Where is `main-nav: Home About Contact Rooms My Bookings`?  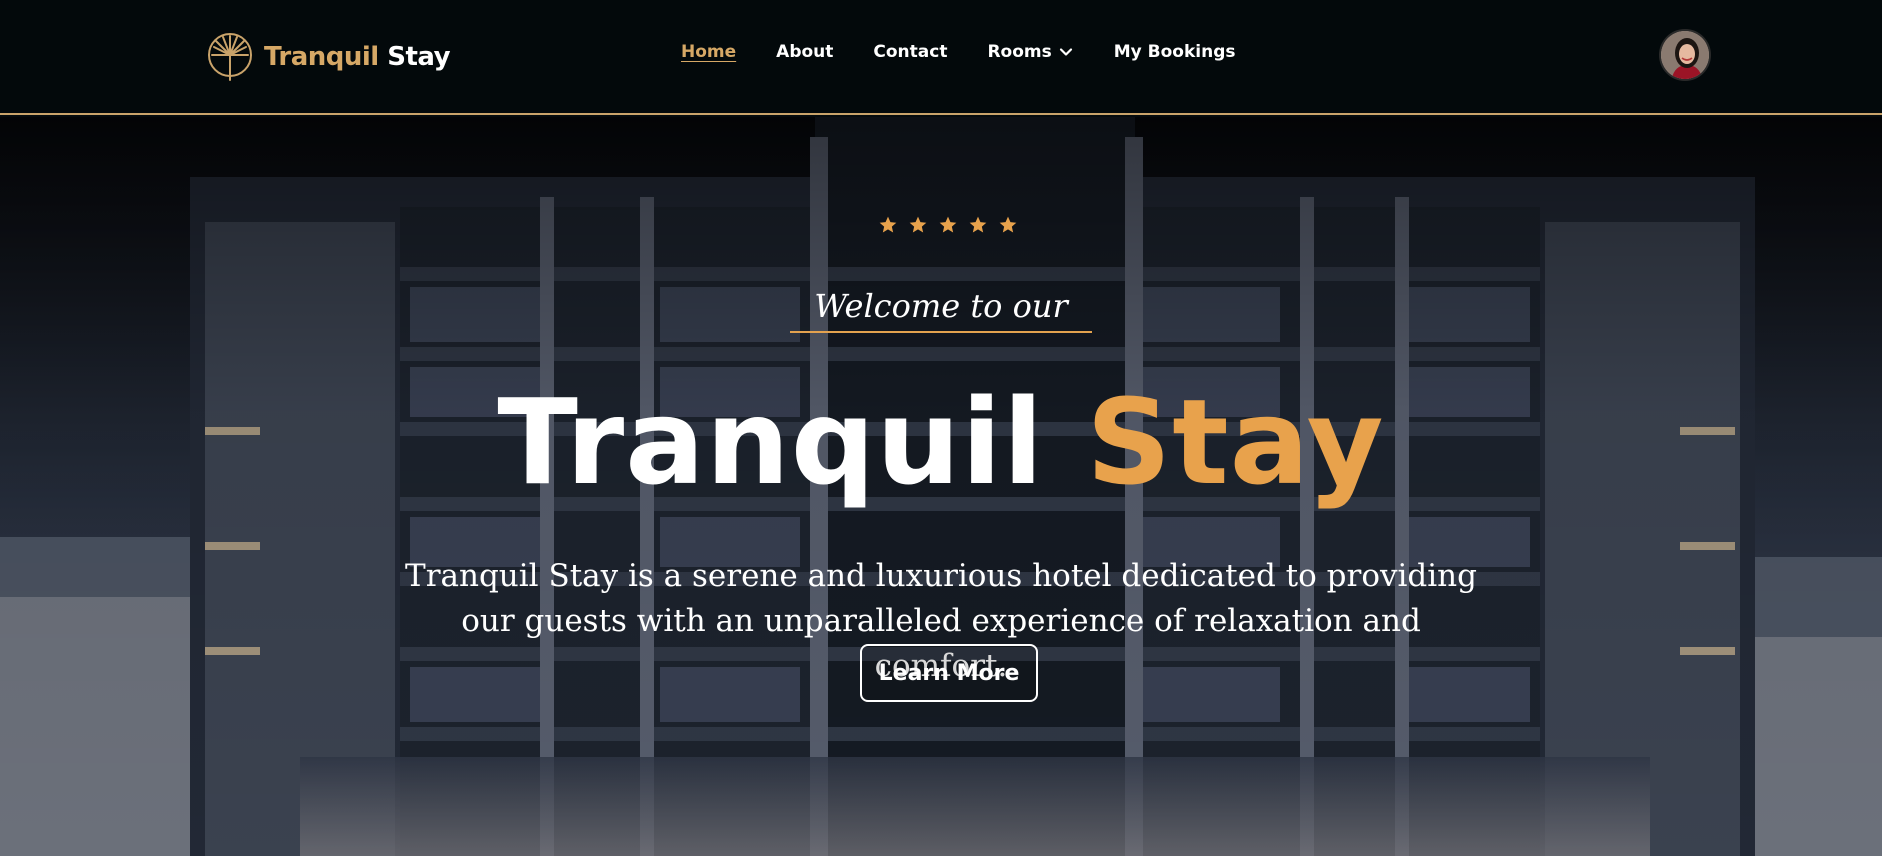 main-nav: Home About Contact Rooms My Bookings is located at coordinates (958, 52).